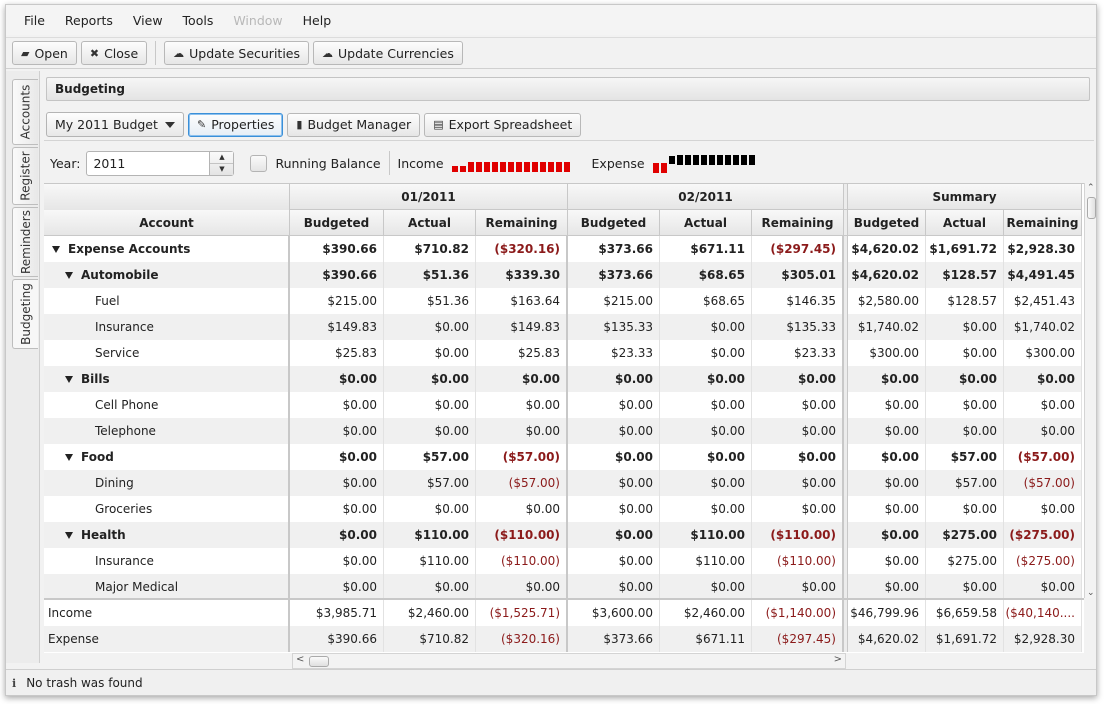  What do you see at coordinates (222, 168) in the screenshot?
I see `spinner-down-icon: ▼` at bounding box center [222, 168].